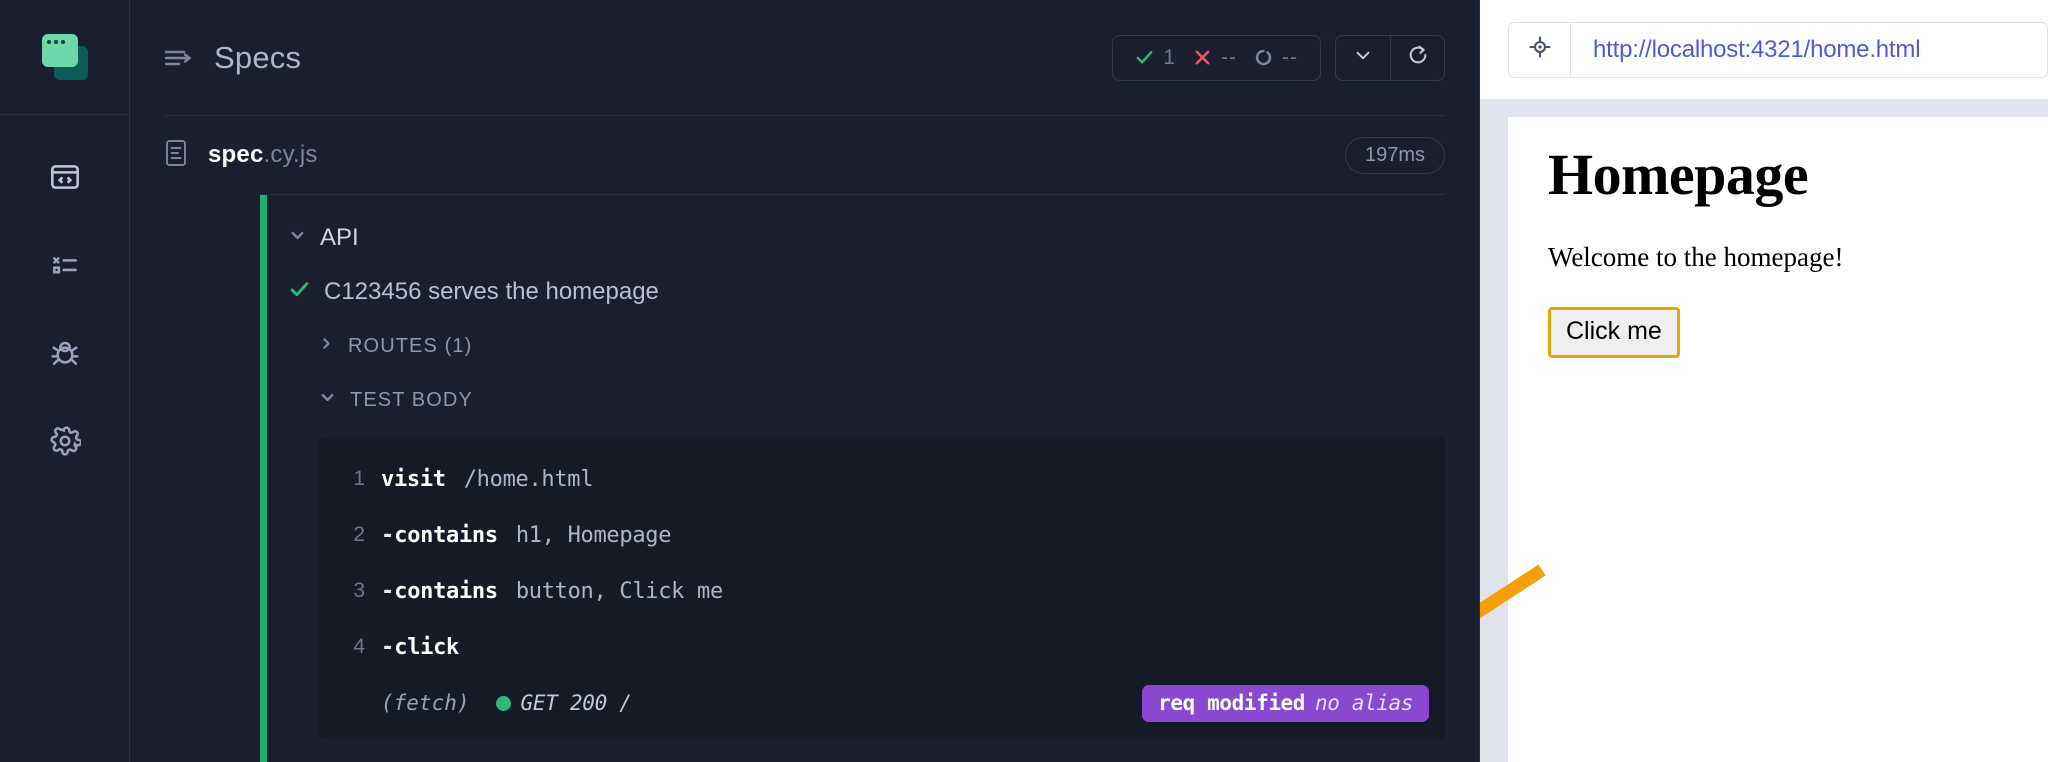 The image size is (2048, 762). I want to click on stat-pending: --, so click(1276, 58).